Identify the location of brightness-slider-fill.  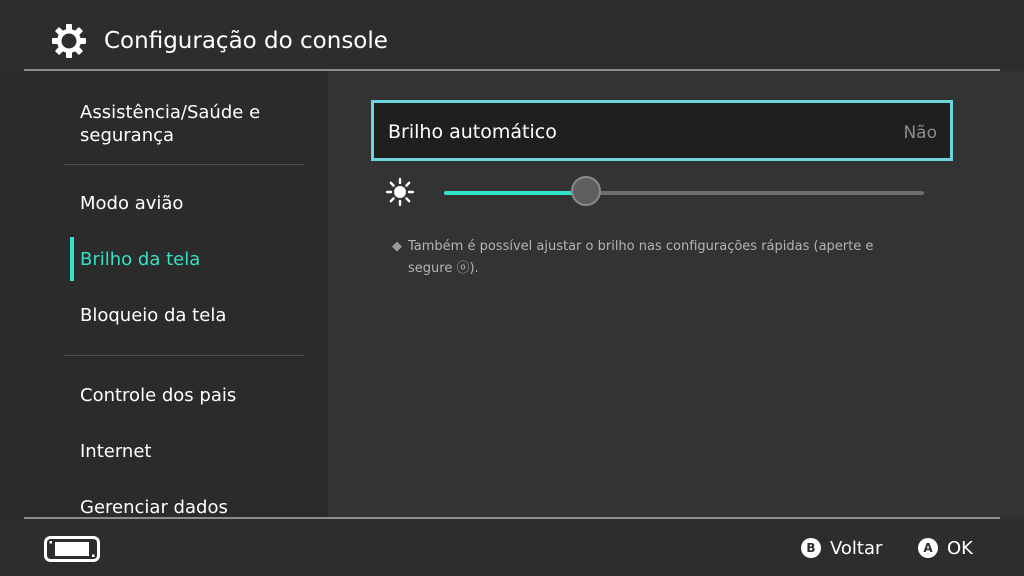
(515, 193).